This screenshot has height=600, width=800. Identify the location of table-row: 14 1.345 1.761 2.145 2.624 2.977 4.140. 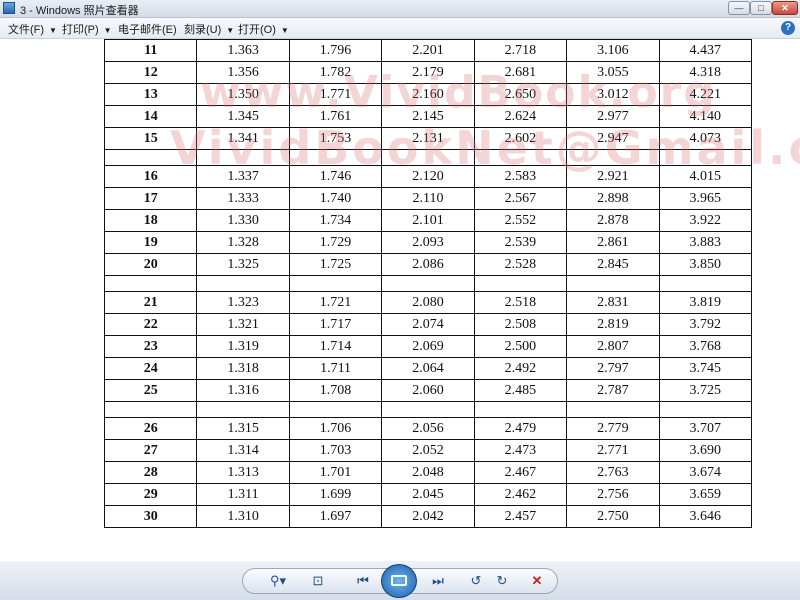
(428, 116).